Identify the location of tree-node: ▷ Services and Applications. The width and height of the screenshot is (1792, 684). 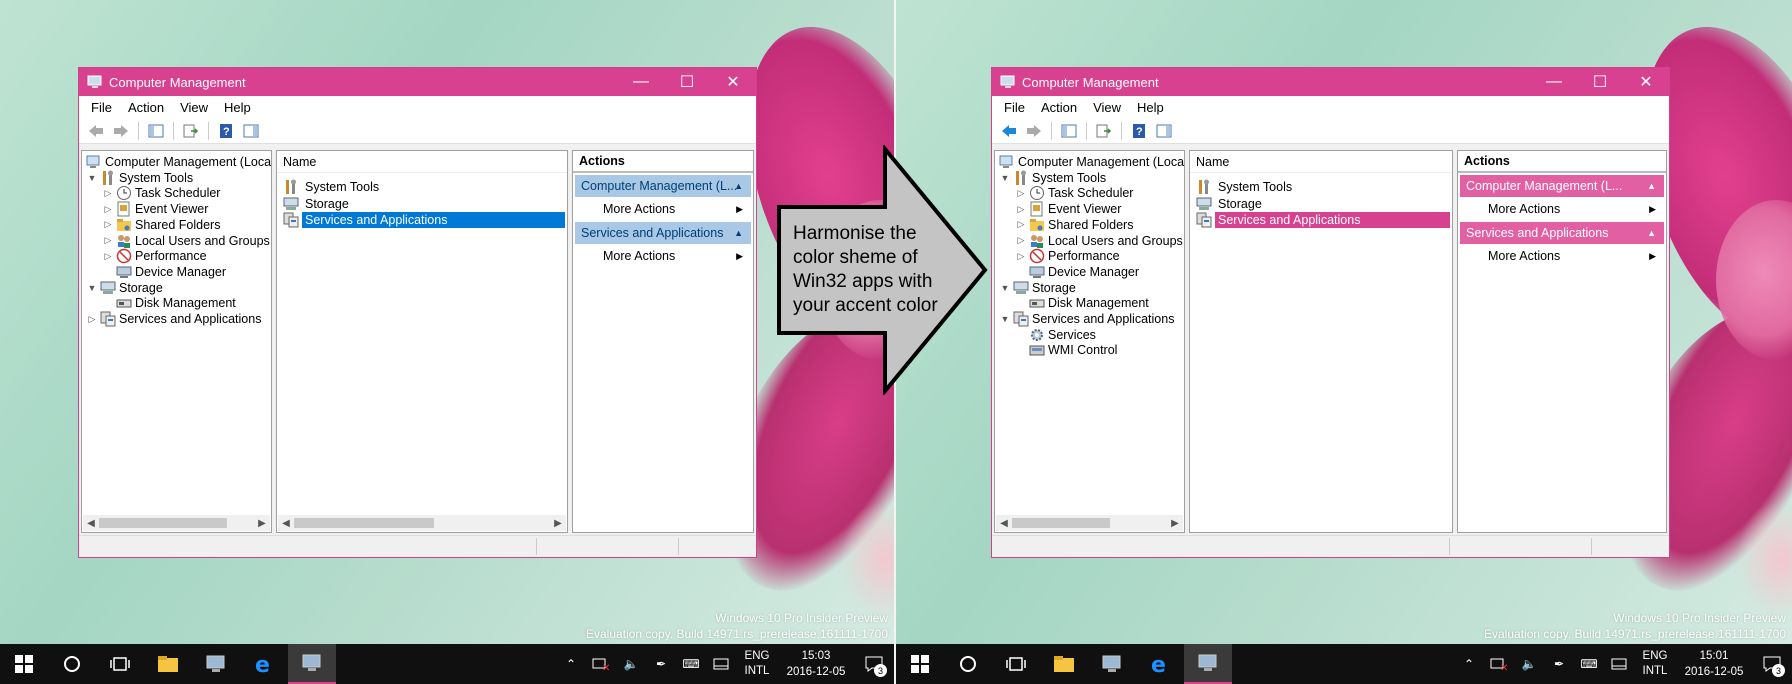
(173, 319).